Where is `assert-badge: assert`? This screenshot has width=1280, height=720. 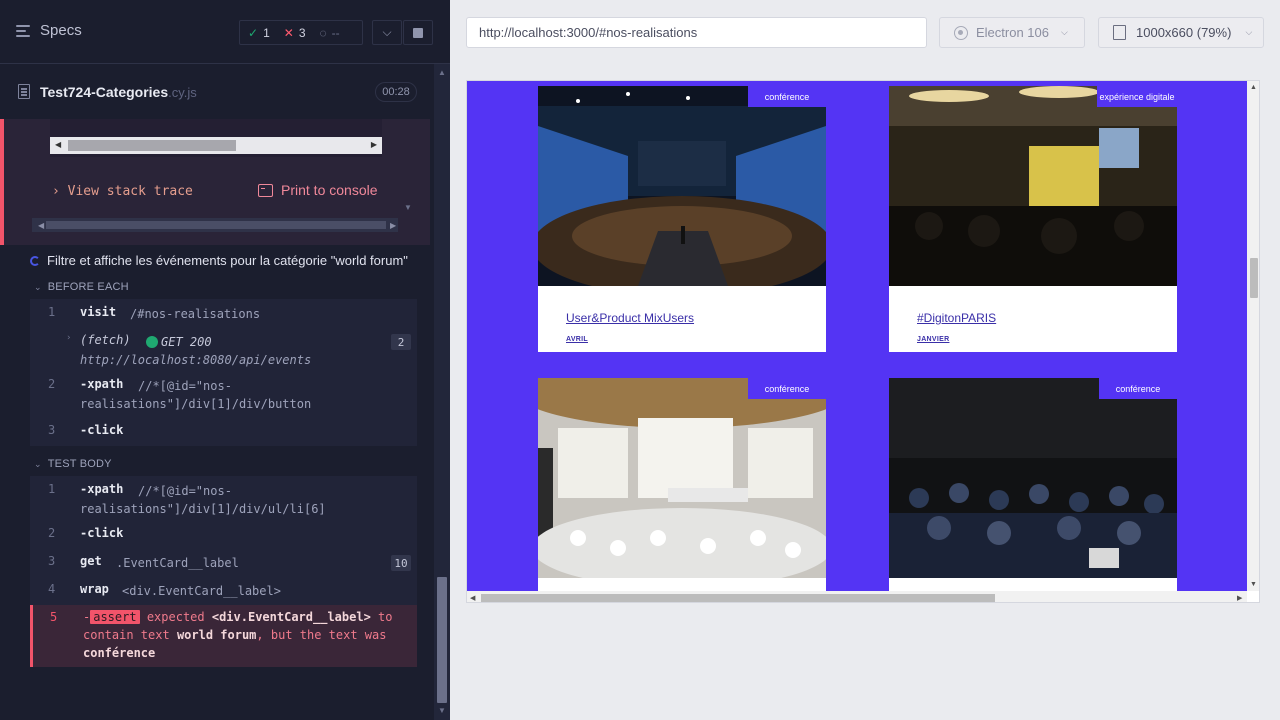
assert-badge: assert is located at coordinates (115, 617).